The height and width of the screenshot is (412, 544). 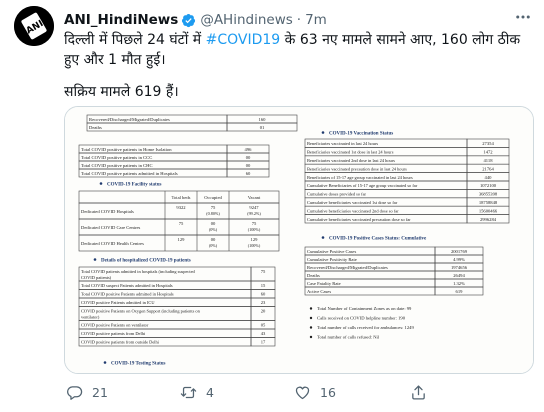 I want to click on retweet-icon, so click(x=188, y=392).